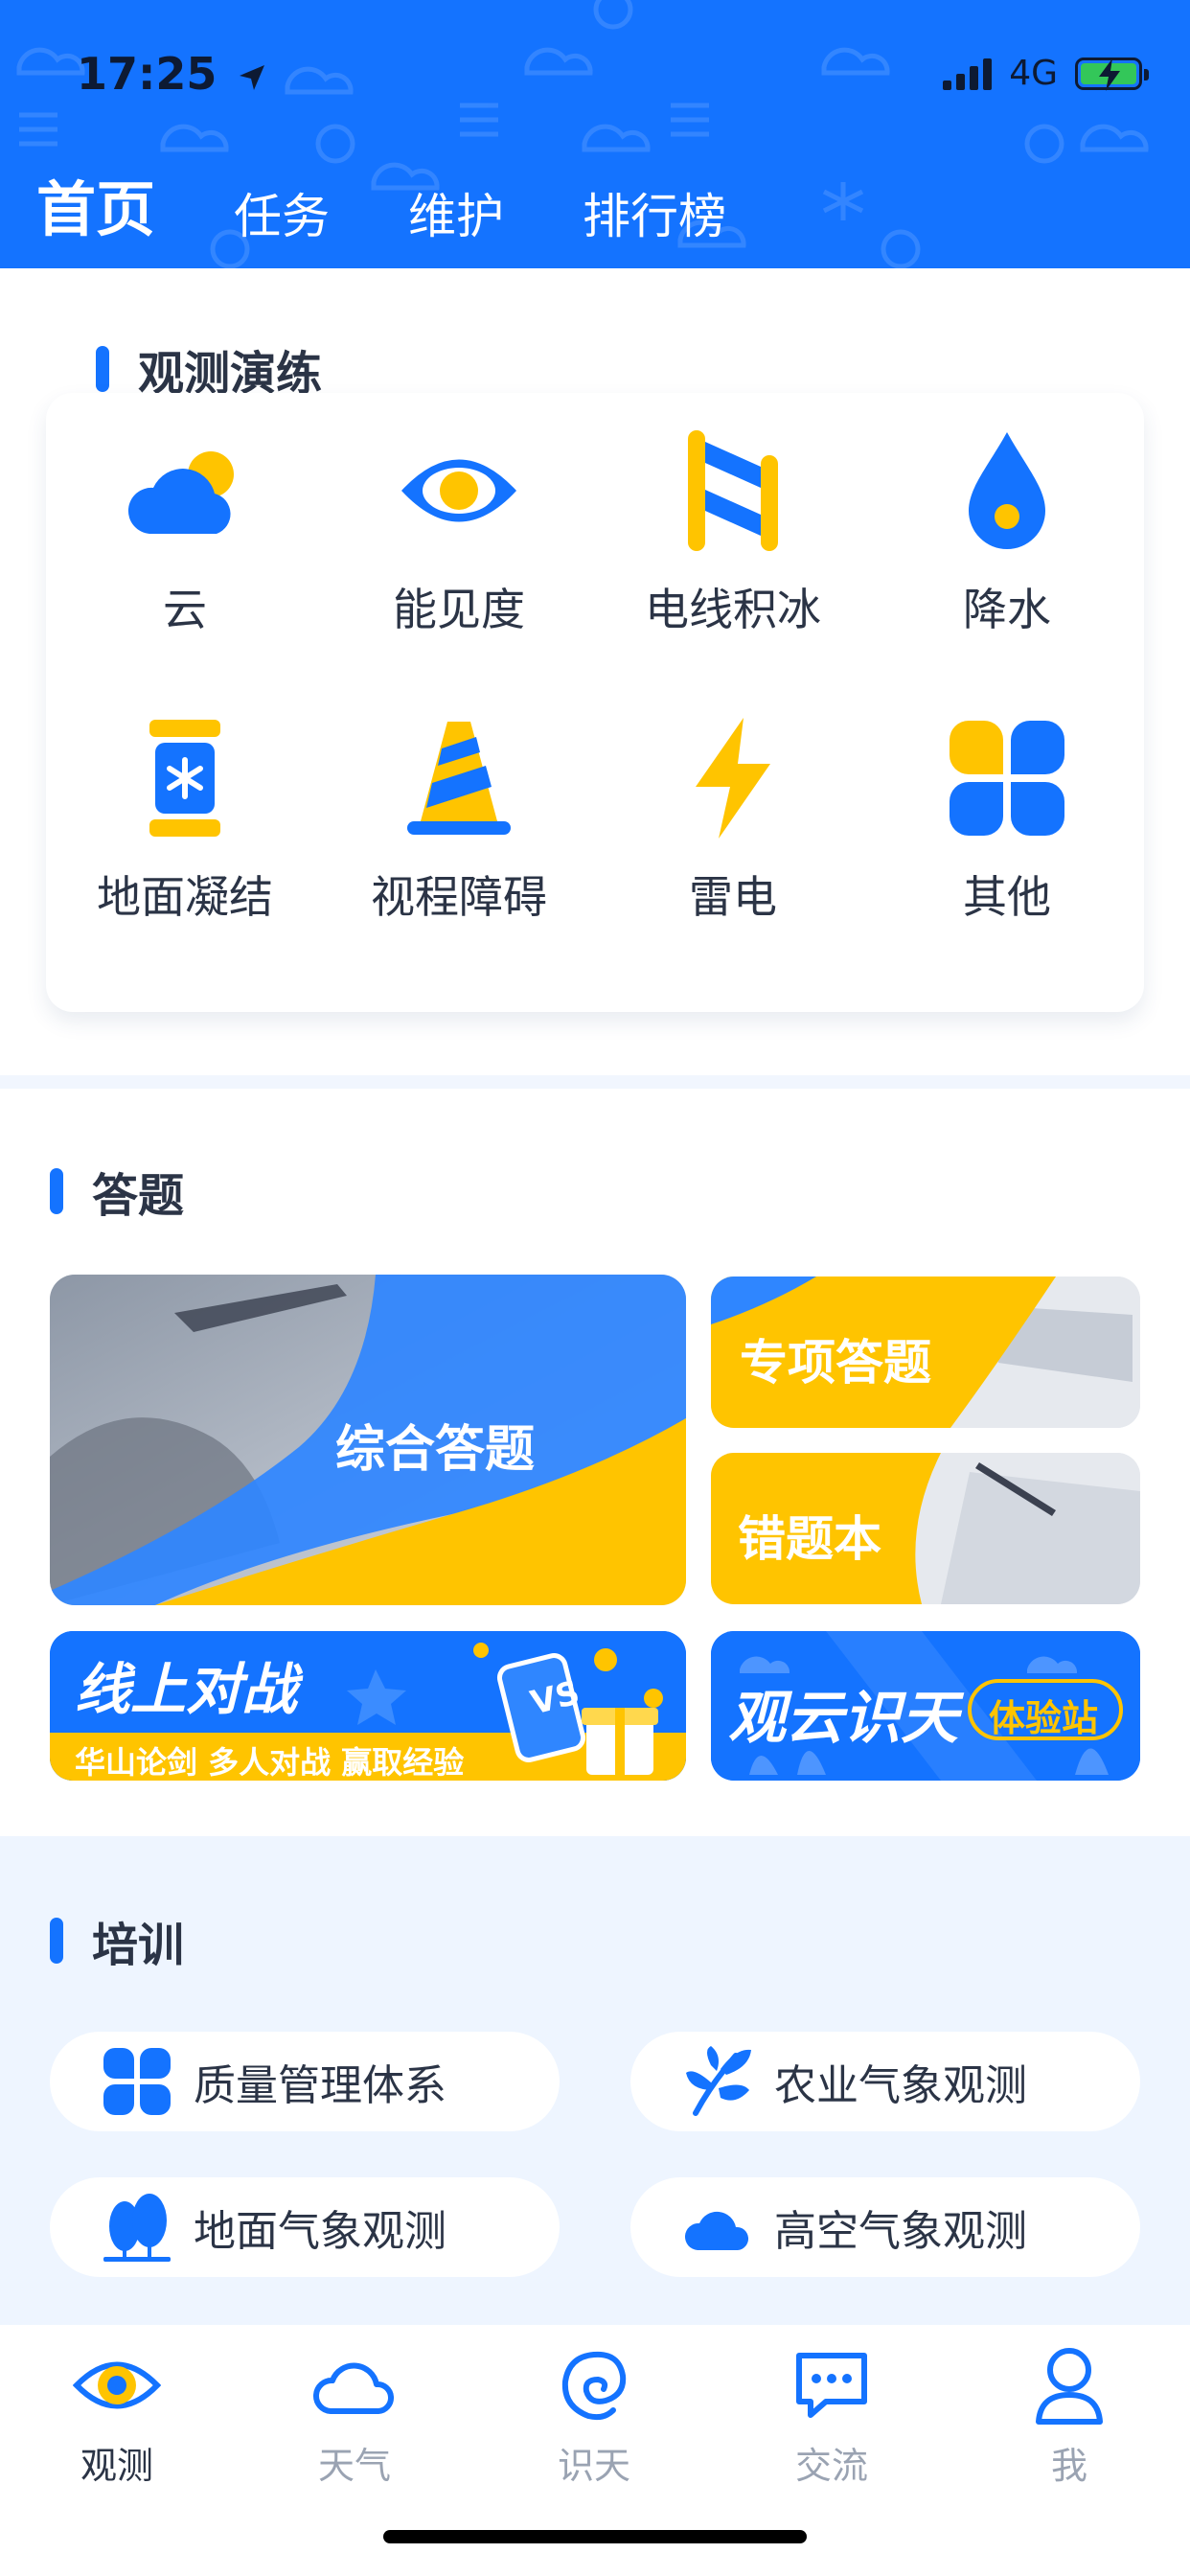 This screenshot has height=2576, width=1190. What do you see at coordinates (187, 1690) in the screenshot?
I see `online-battle-title: 线上对战` at bounding box center [187, 1690].